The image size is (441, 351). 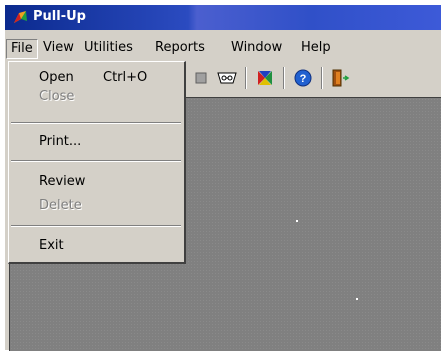 What do you see at coordinates (60, 205) in the screenshot?
I see `menu-item-label: Delete` at bounding box center [60, 205].